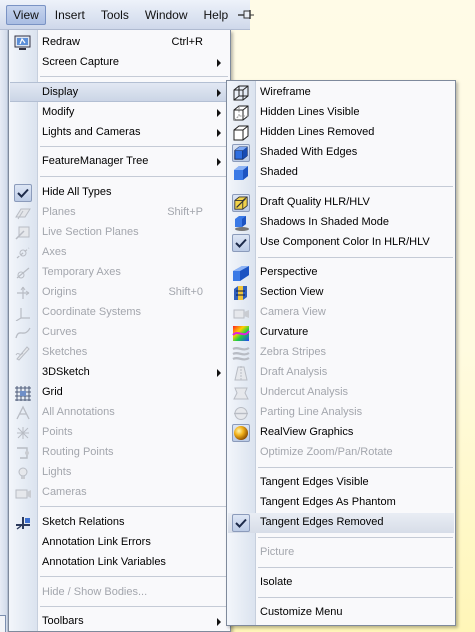 The width and height of the screenshot is (475, 632). I want to click on menu-item-3dsketch: 3DSketch, so click(119, 373).